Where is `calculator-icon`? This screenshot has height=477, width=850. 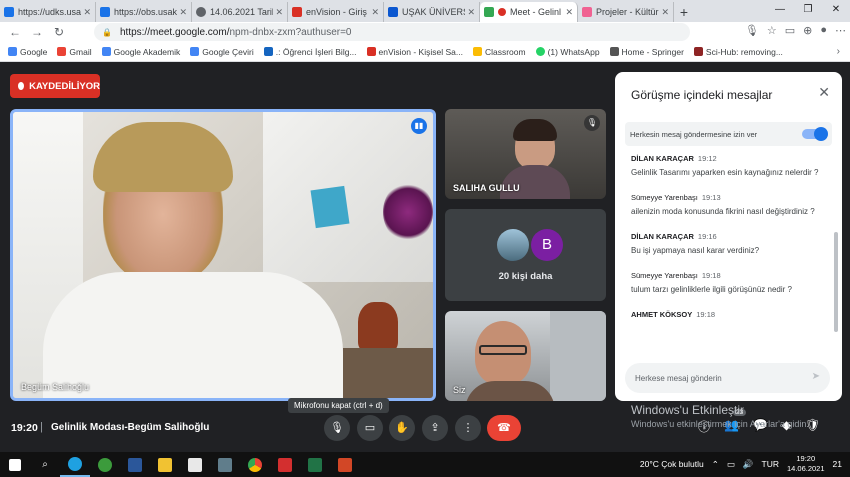
calculator-icon is located at coordinates (225, 464).